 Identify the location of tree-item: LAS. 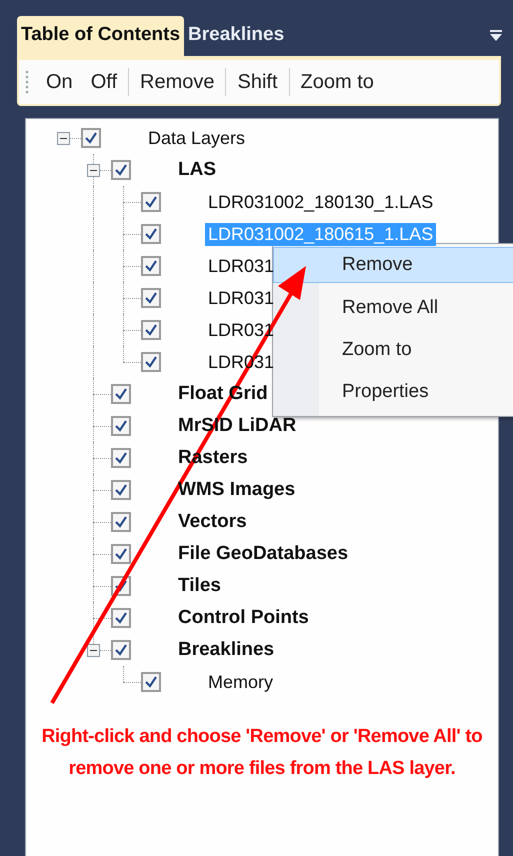
(197, 170).